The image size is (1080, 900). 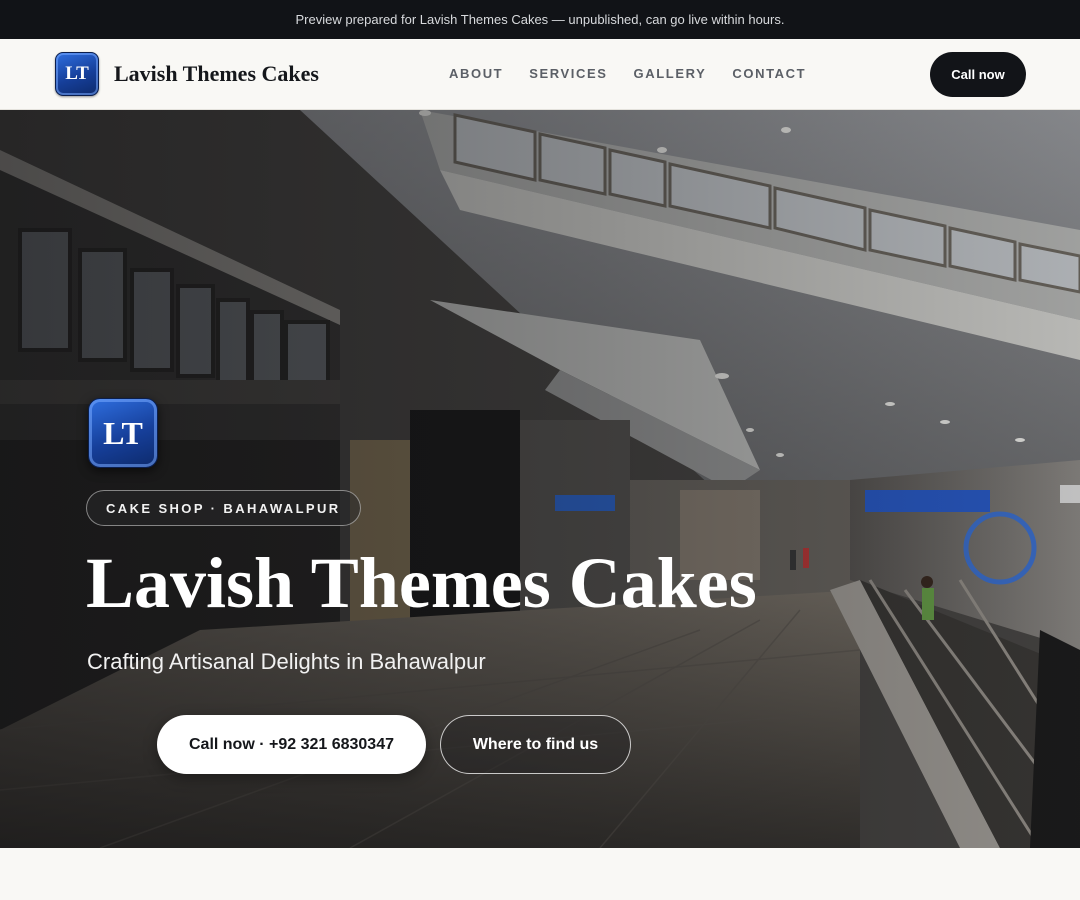 I want to click on hero-logo-icon: LT, so click(x=123, y=433).